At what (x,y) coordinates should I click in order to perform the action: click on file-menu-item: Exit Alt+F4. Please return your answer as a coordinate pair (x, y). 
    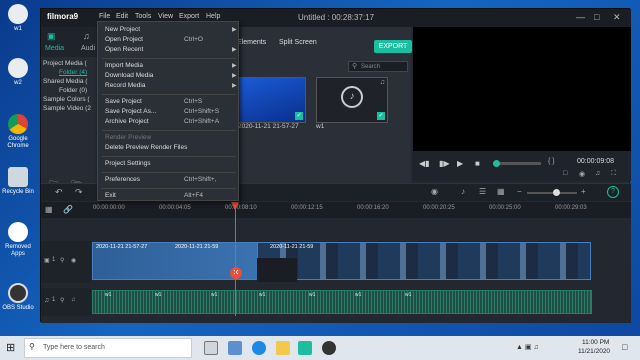
    Looking at the image, I should click on (168, 197).